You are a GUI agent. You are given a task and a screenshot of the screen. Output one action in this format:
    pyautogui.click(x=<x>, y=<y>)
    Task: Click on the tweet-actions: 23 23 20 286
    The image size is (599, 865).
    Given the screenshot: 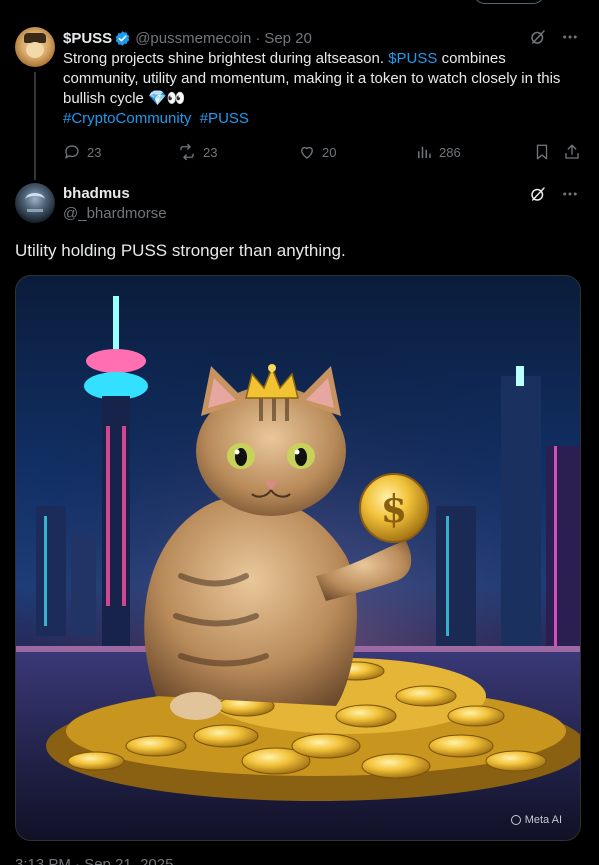 What is the action you would take?
    pyautogui.click(x=323, y=152)
    